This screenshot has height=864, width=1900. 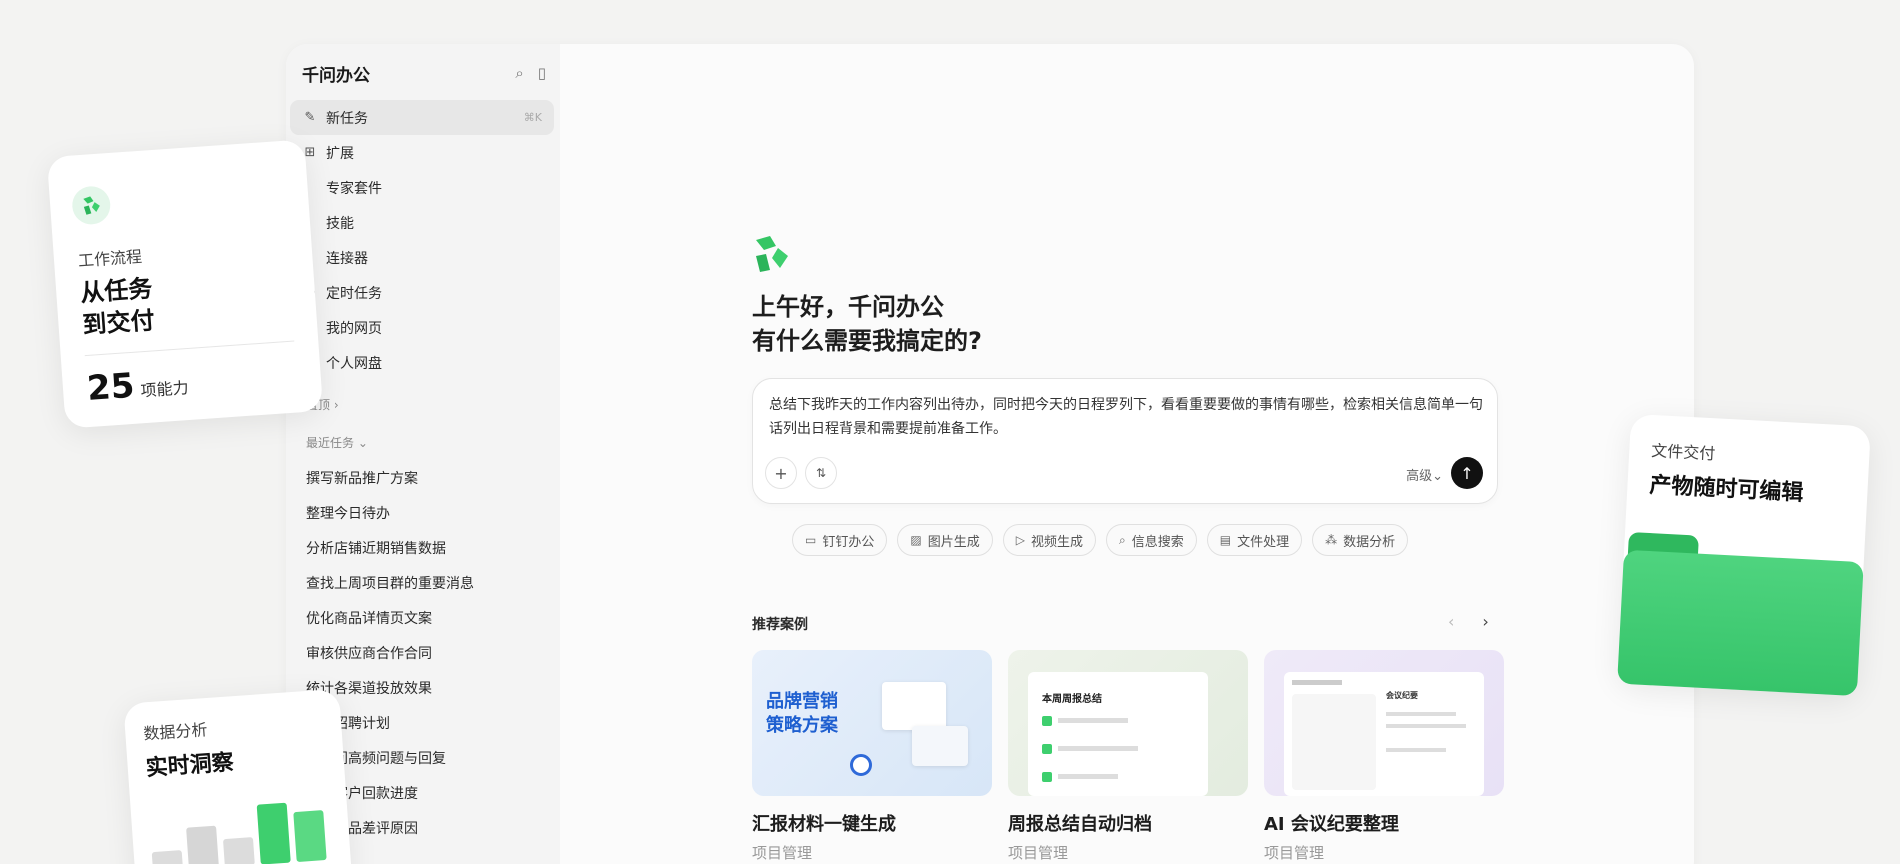 I want to click on data-title: 实时洞察, so click(x=190, y=766).